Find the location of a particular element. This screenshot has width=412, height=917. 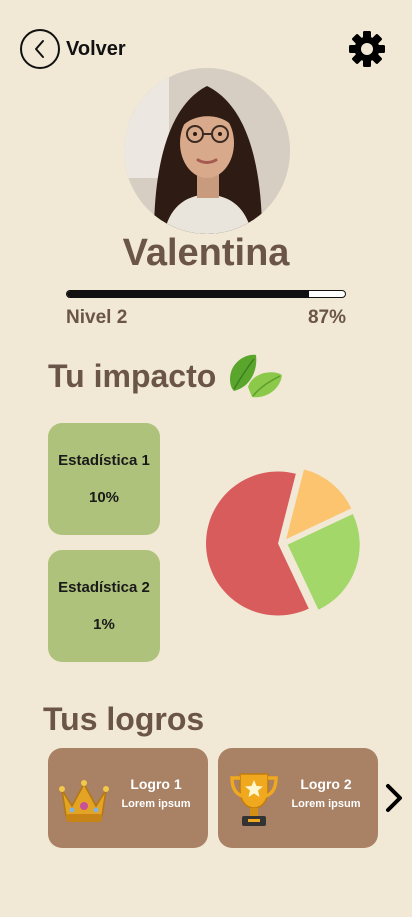

stat-value: 10% is located at coordinates (104, 497).